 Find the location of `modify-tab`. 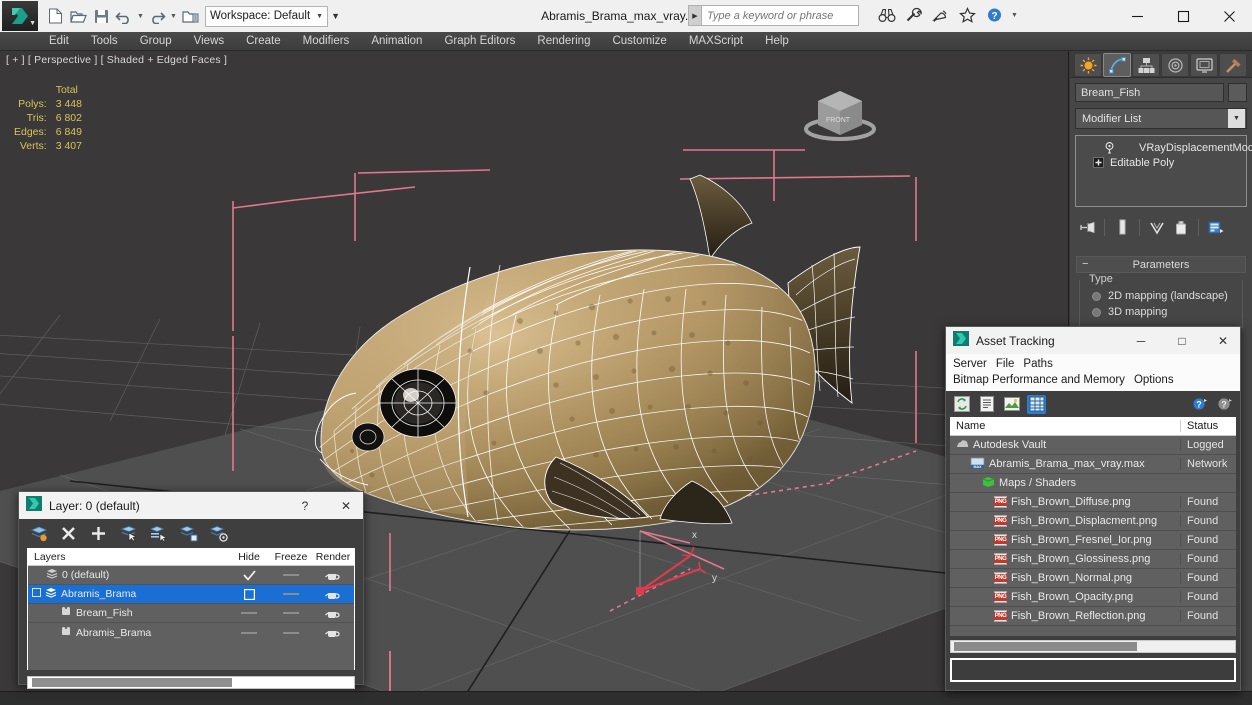

modify-tab is located at coordinates (1117, 65).